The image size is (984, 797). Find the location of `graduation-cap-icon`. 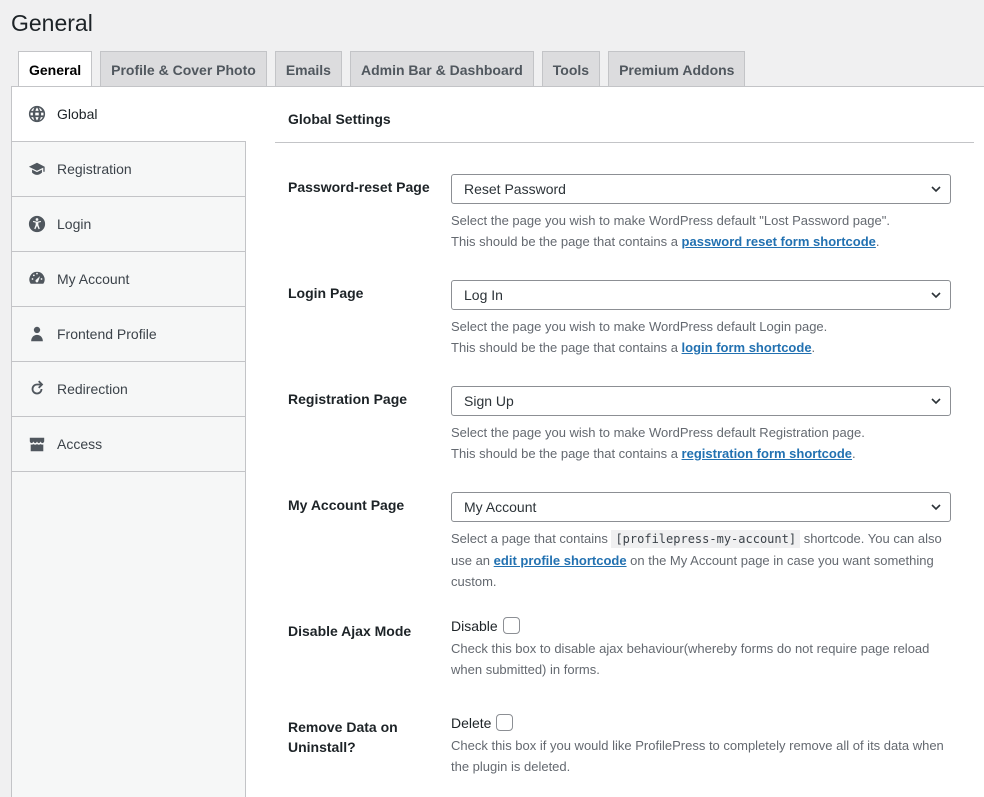

graduation-cap-icon is located at coordinates (37, 169).